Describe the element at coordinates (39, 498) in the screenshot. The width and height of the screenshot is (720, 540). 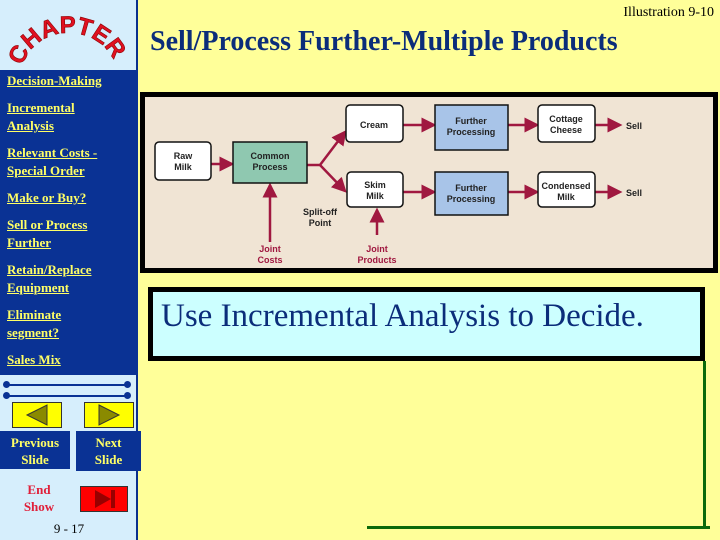
I see `end-show-link: End Show` at that location.